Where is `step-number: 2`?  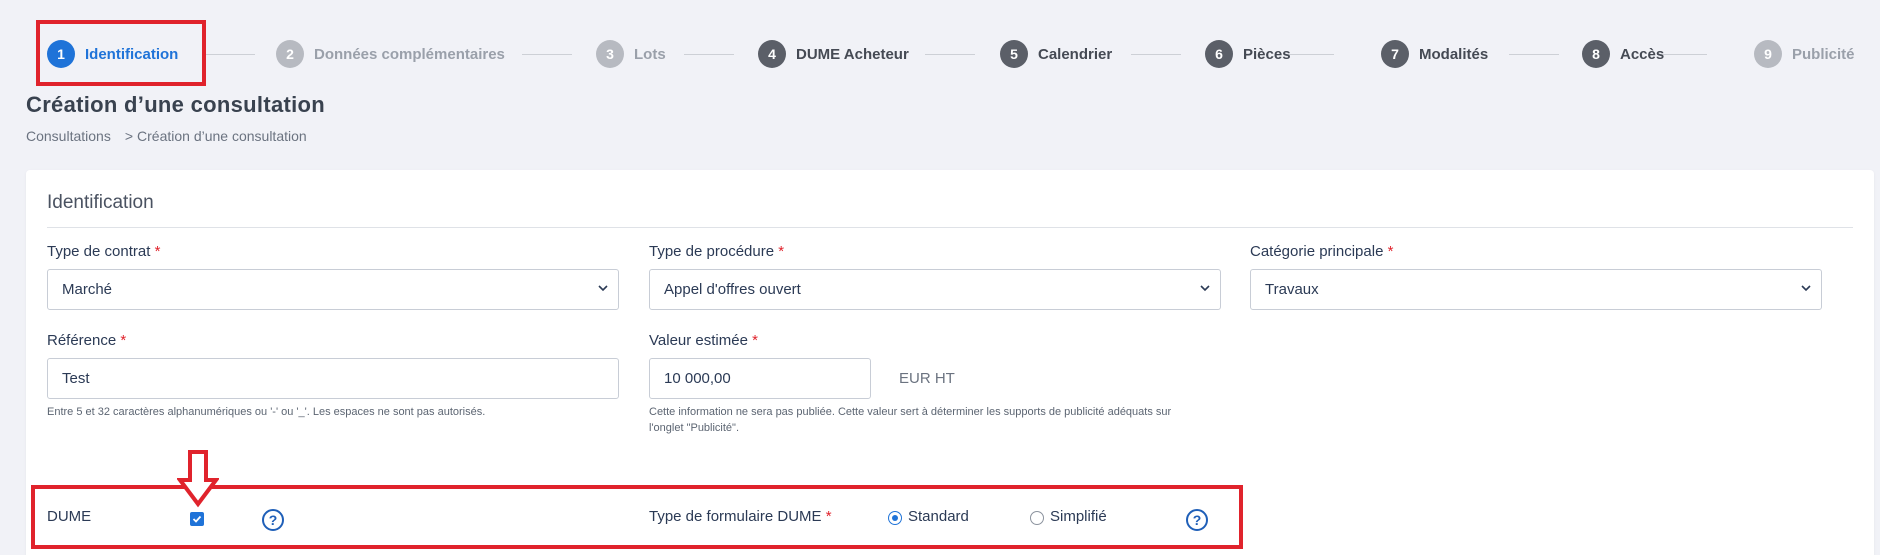 step-number: 2 is located at coordinates (290, 54).